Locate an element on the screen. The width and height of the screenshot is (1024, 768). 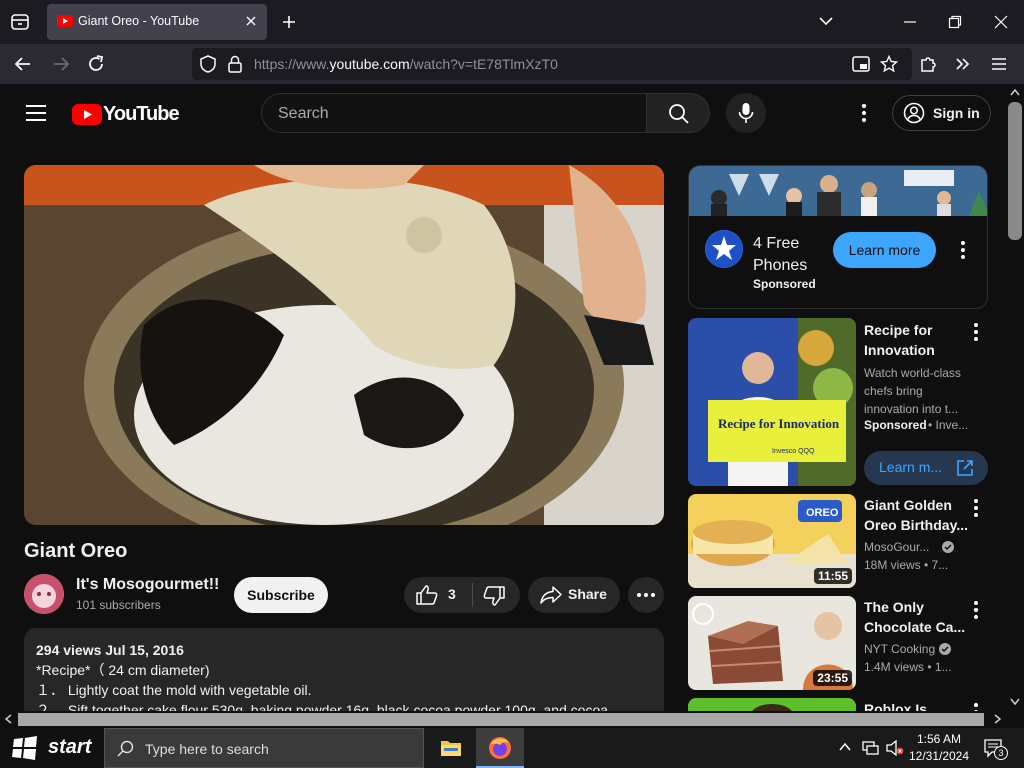
related-video-thumbnail is located at coordinates (772, 704).